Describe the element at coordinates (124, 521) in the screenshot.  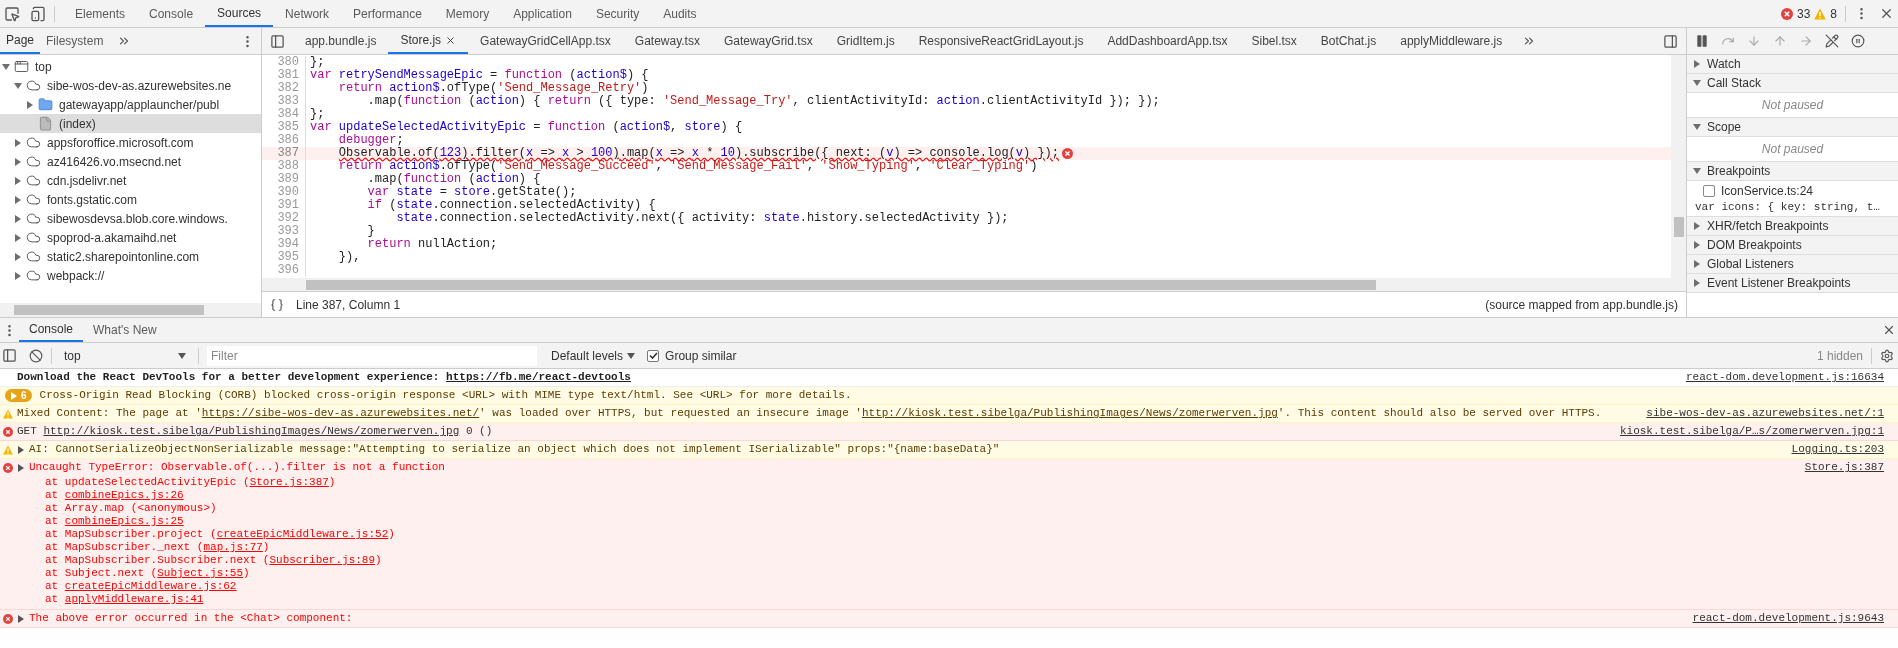
I see `link: combineEpics.js:25` at that location.